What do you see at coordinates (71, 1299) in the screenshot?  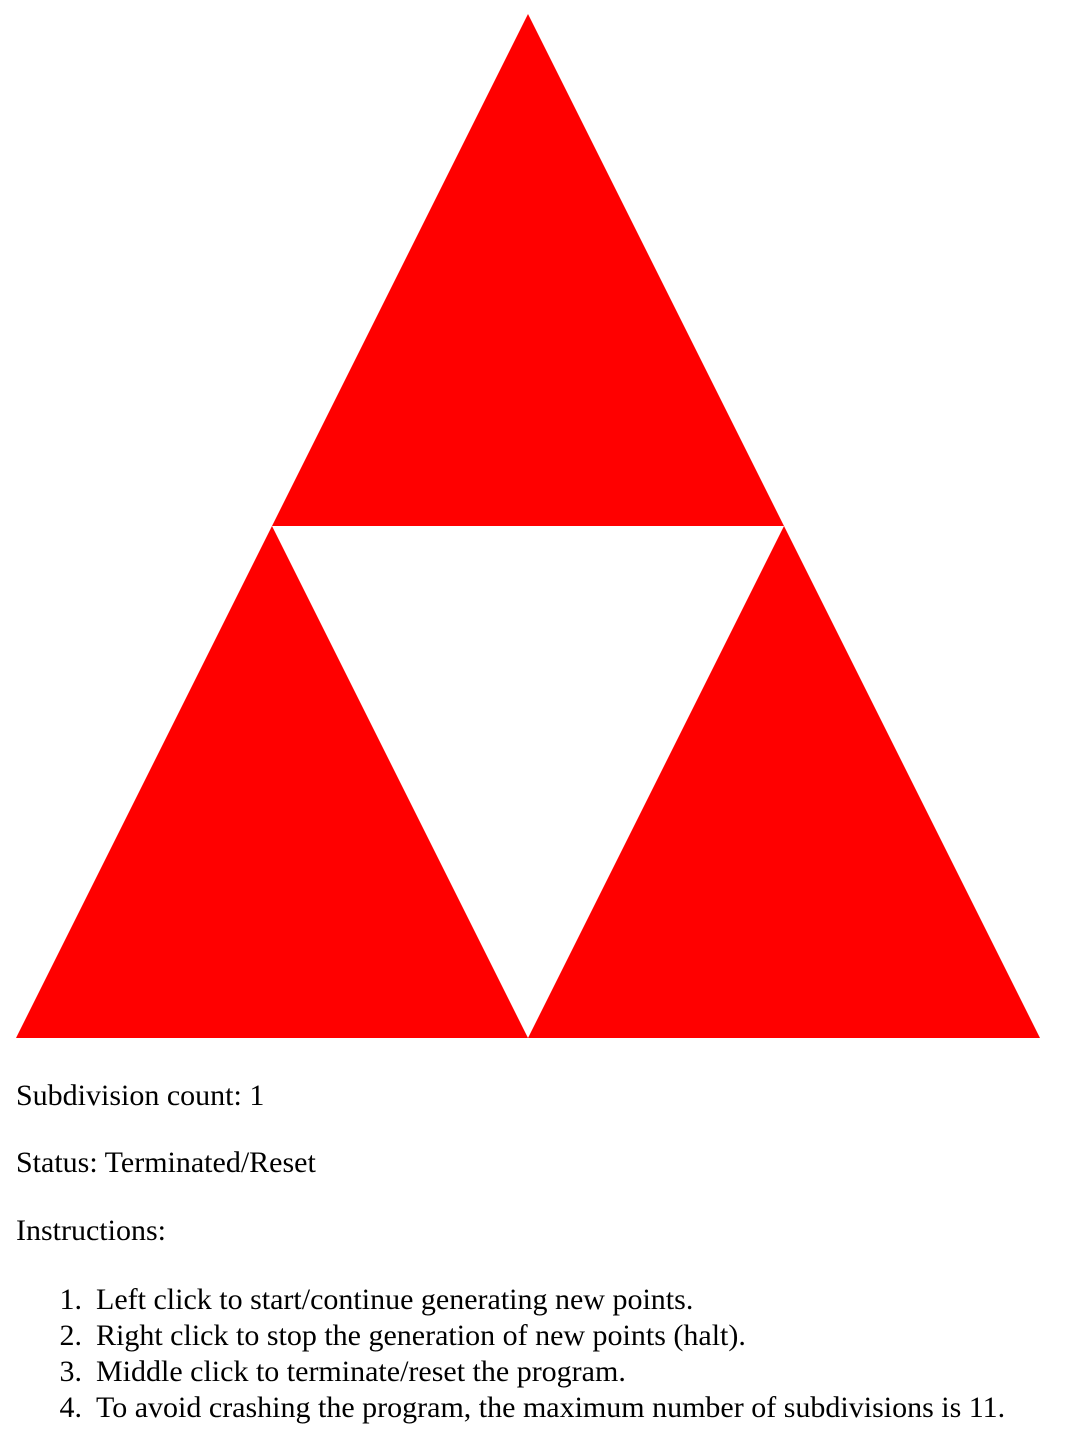 I see `instruction-number: 1.` at bounding box center [71, 1299].